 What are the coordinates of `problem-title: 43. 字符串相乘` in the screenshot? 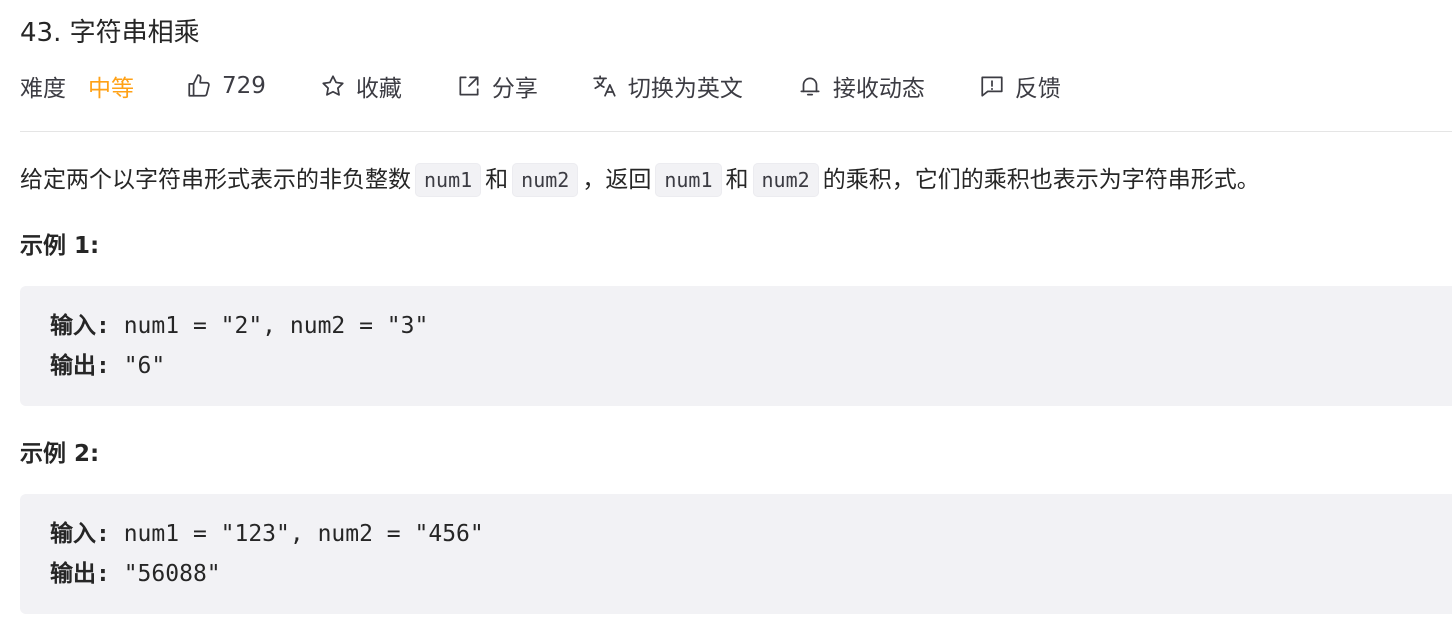 It's located at (110, 33).